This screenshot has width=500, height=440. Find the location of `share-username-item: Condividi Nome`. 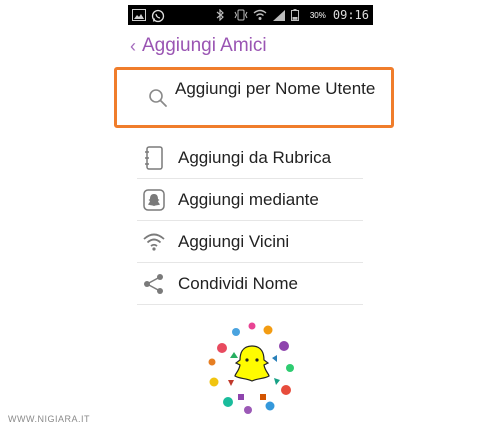

share-username-item: Condividi Nome is located at coordinates (250, 284).